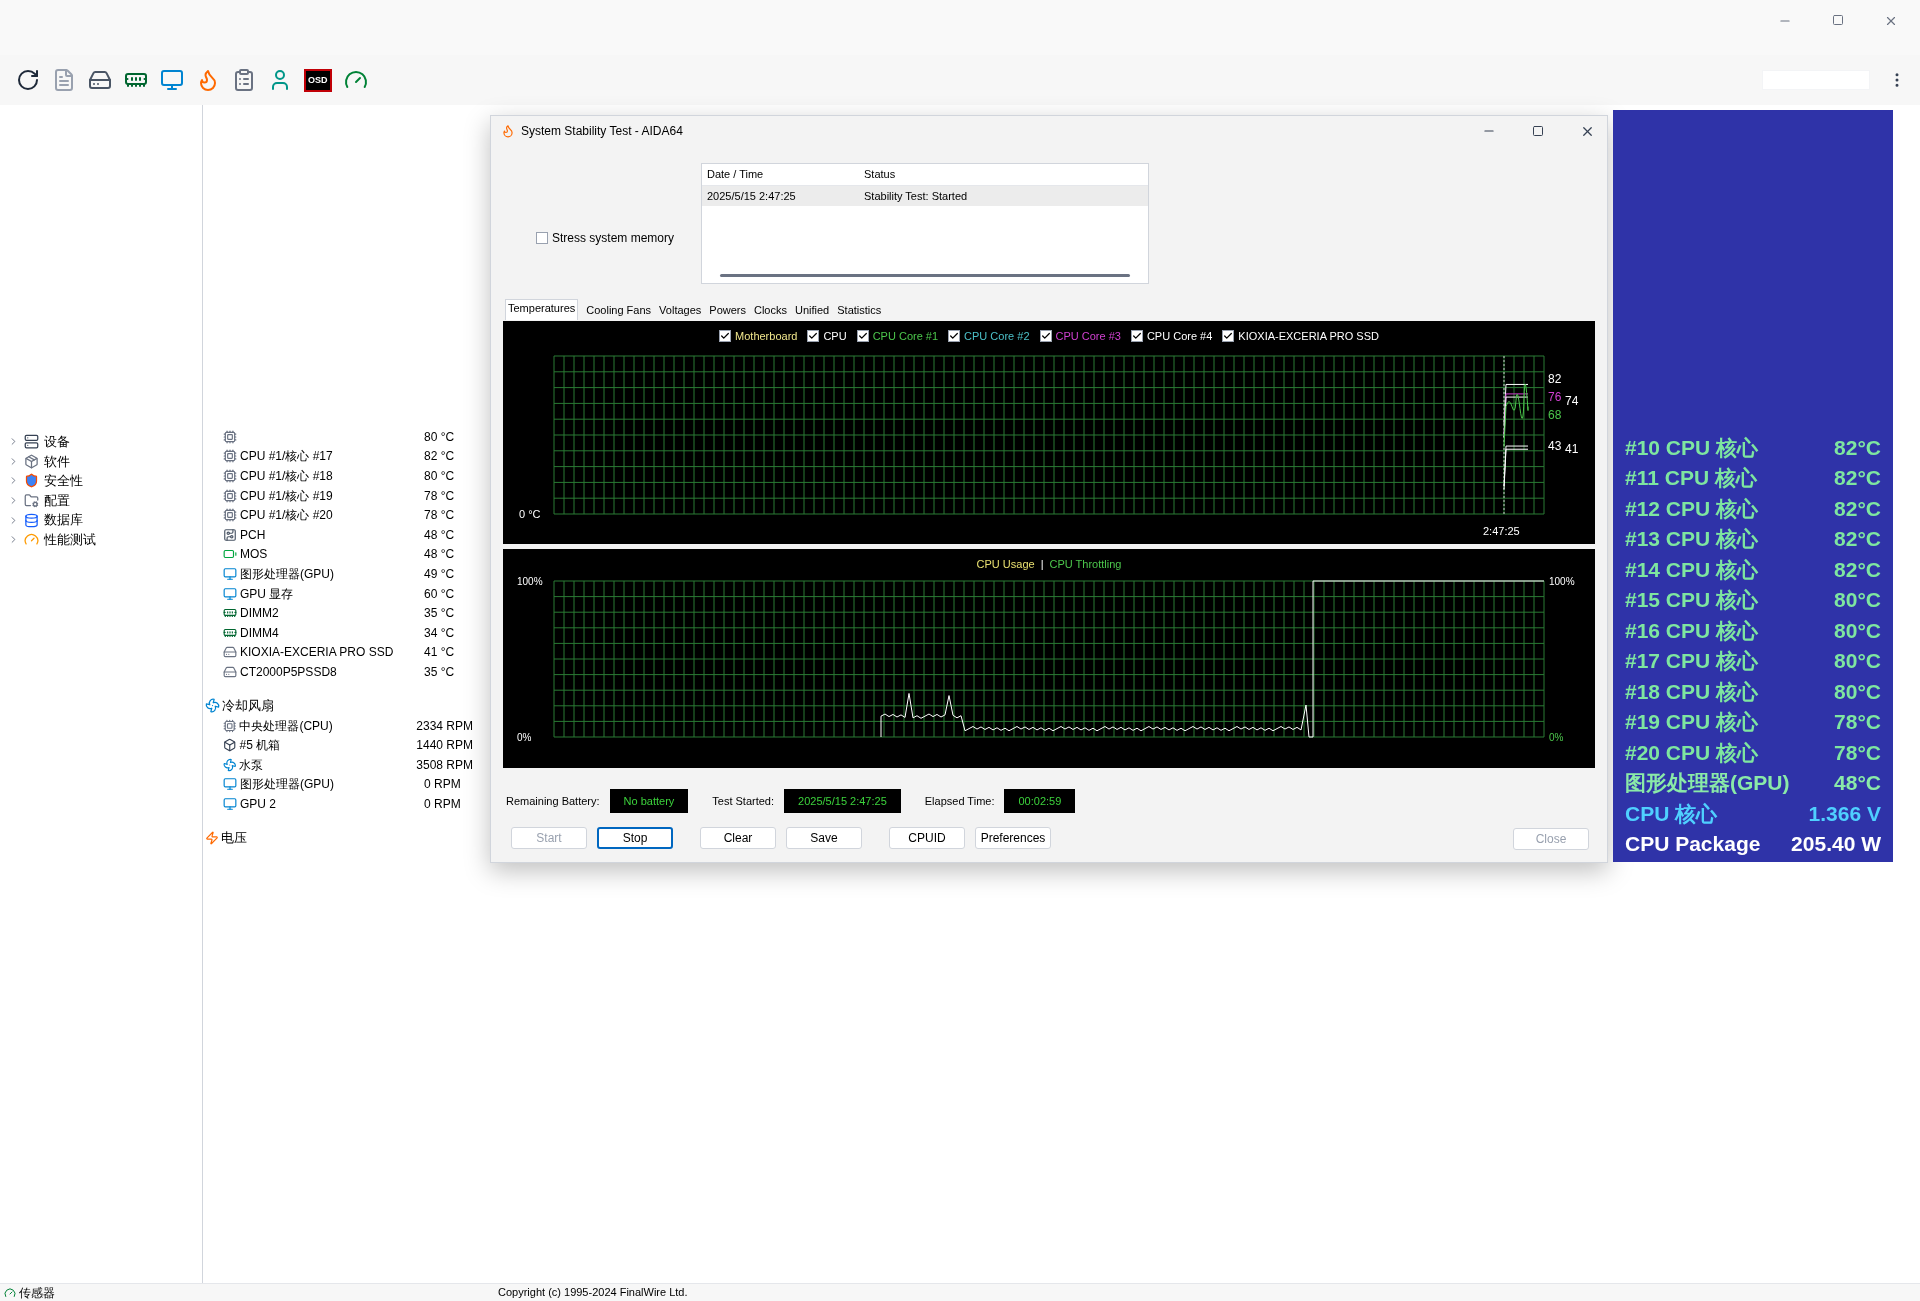 This screenshot has height=1301, width=1920. I want to click on axis-label: 0%, so click(1556, 737).